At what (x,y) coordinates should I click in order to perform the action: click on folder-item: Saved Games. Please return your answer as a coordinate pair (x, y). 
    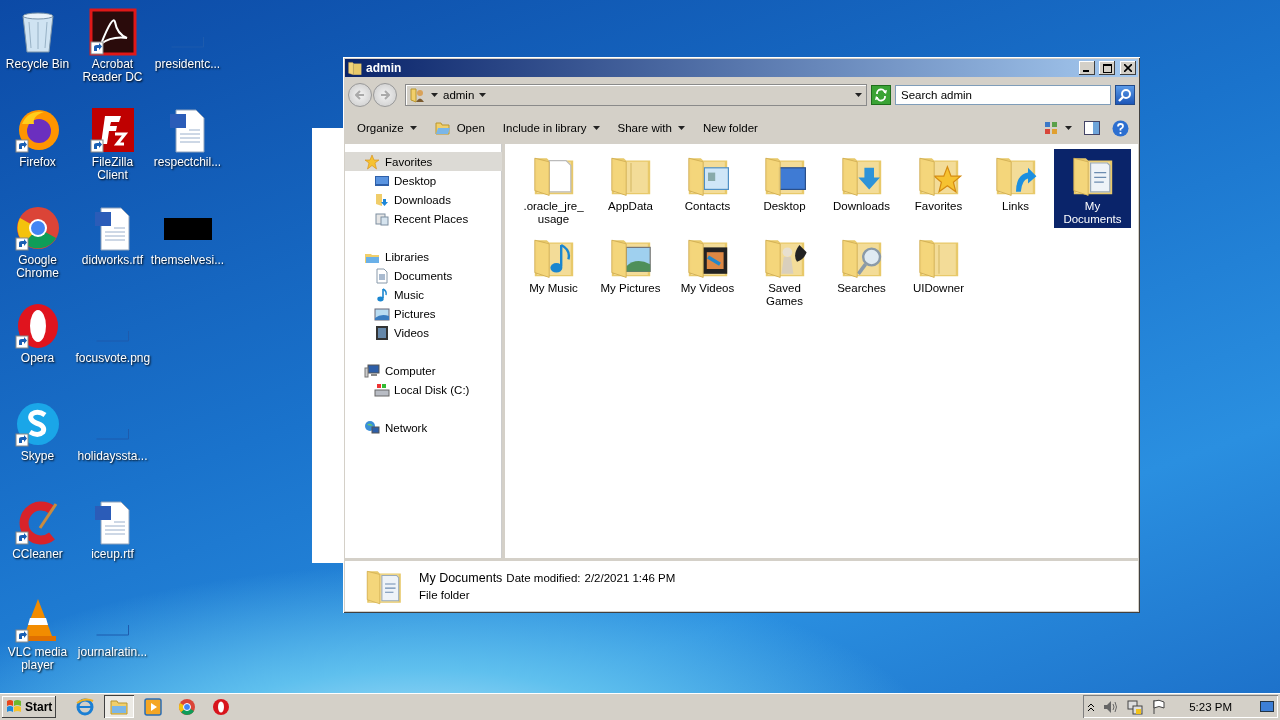
    Looking at the image, I should click on (784, 270).